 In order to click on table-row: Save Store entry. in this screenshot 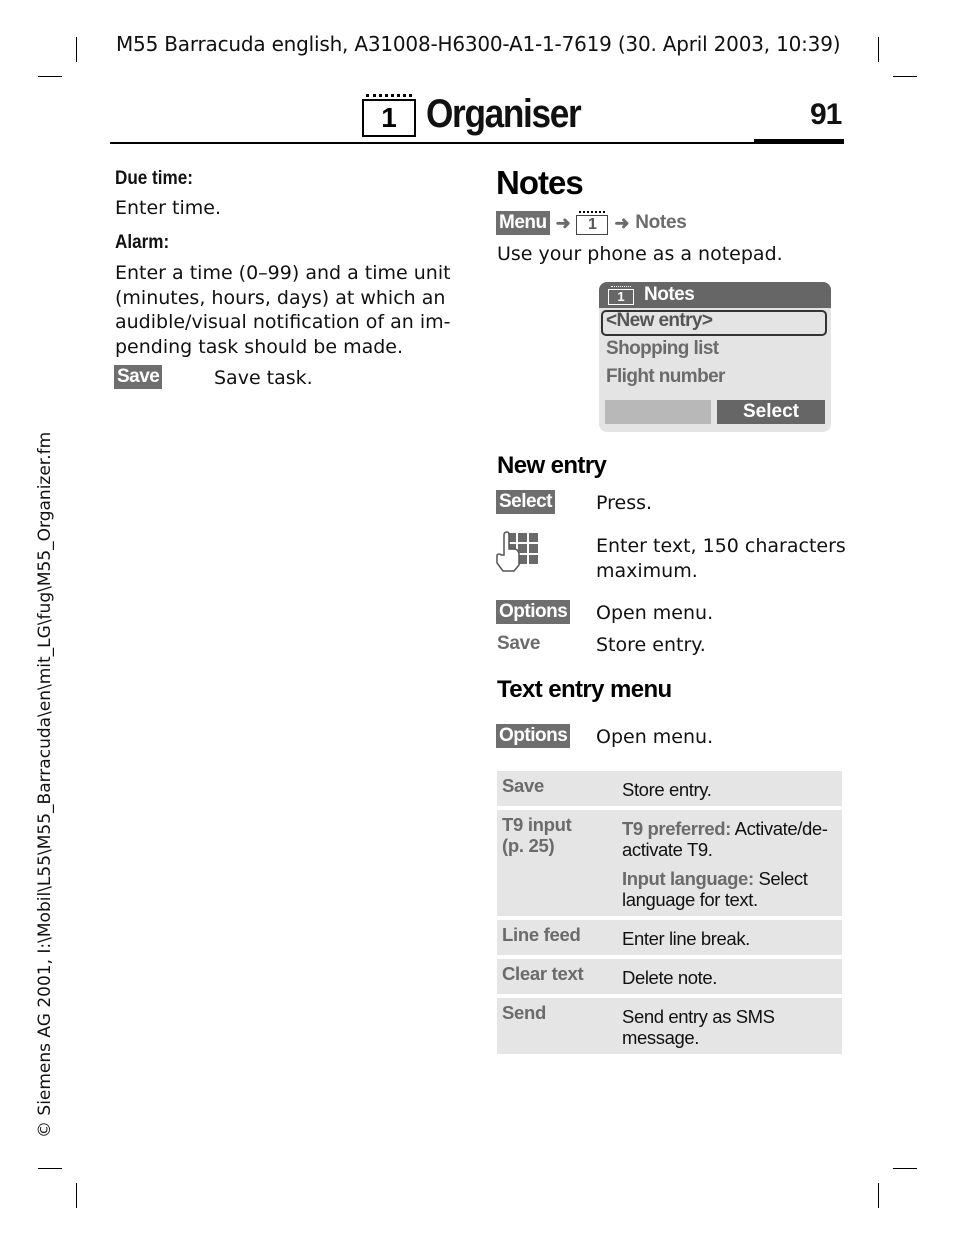, I will do `click(669, 788)`.